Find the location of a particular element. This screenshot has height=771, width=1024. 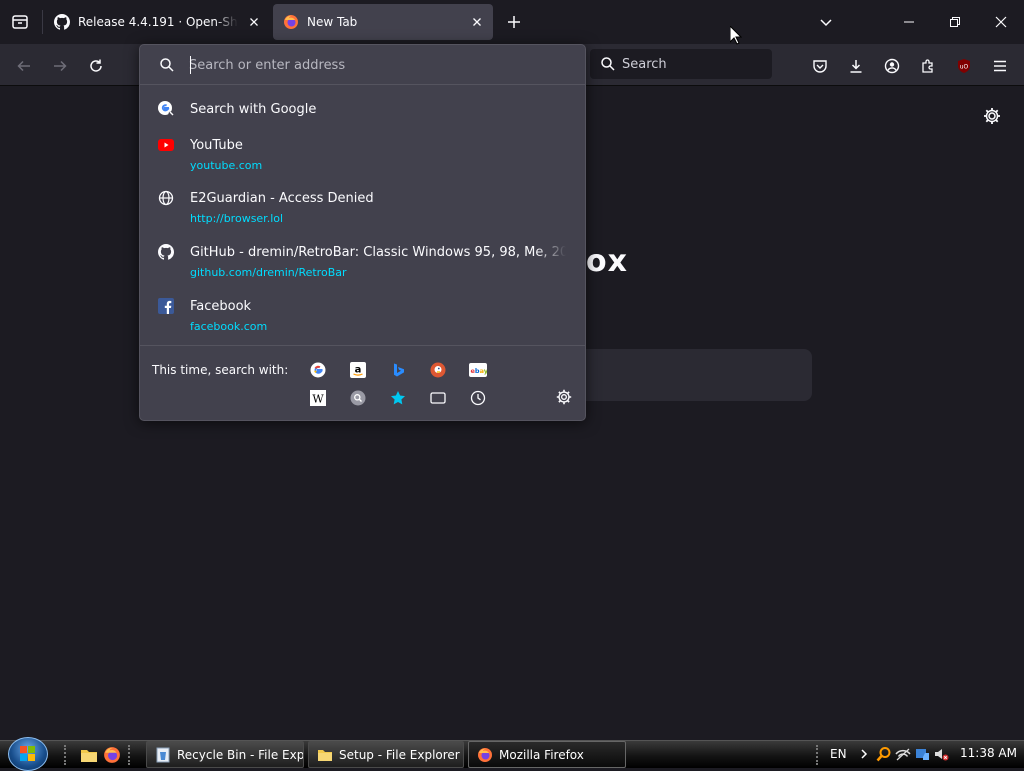

page-search-box is located at coordinates (699, 375).